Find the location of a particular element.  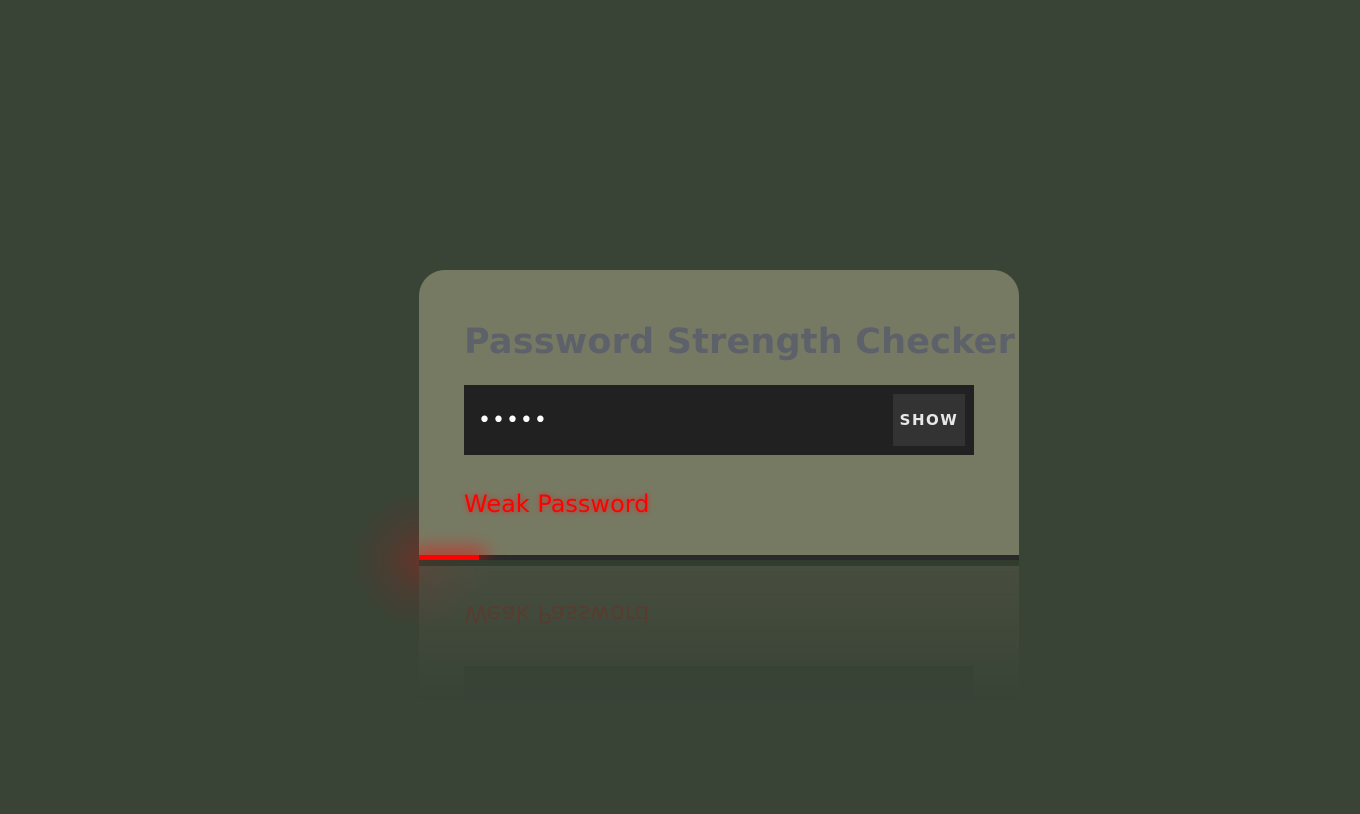

reflection-surface: Weak Password is located at coordinates (719, 630).